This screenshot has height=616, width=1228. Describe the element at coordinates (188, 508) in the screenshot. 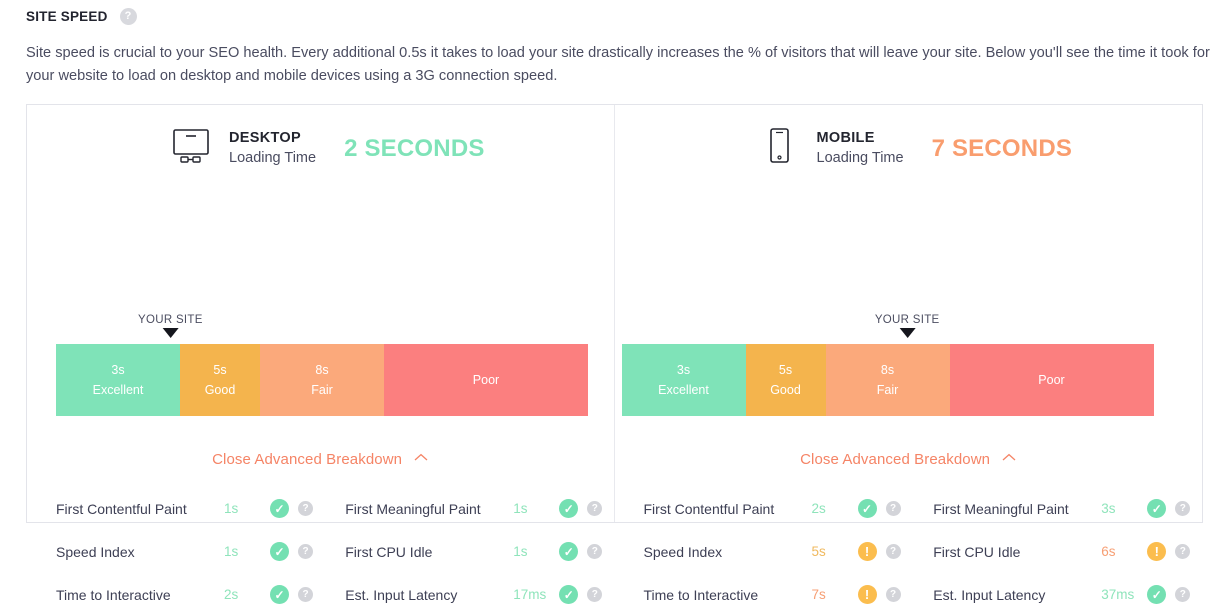

I see `metric-row: First Contentful Paint 1s ✓?` at that location.